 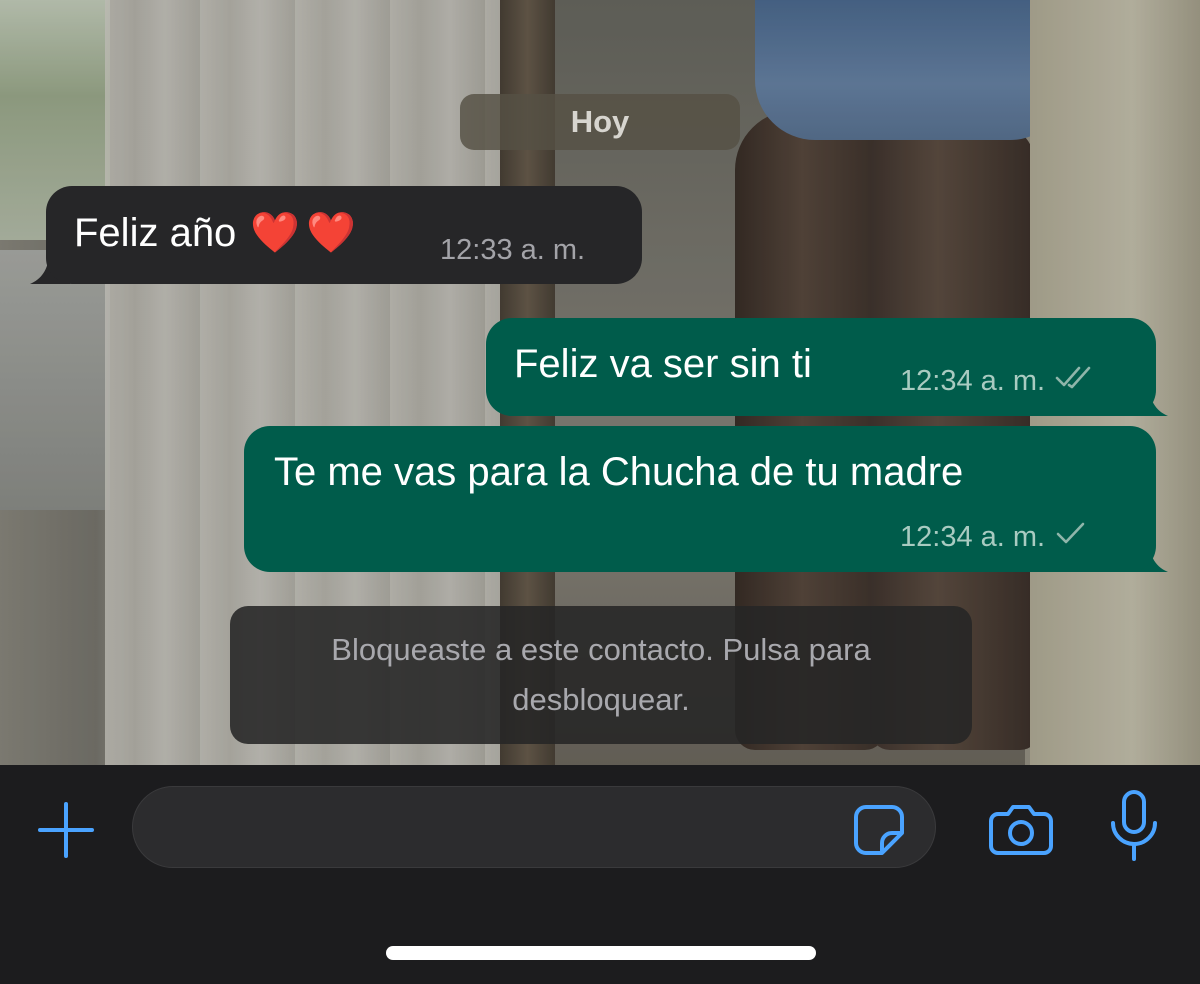 I want to click on plus-icon, so click(x=66, y=830).